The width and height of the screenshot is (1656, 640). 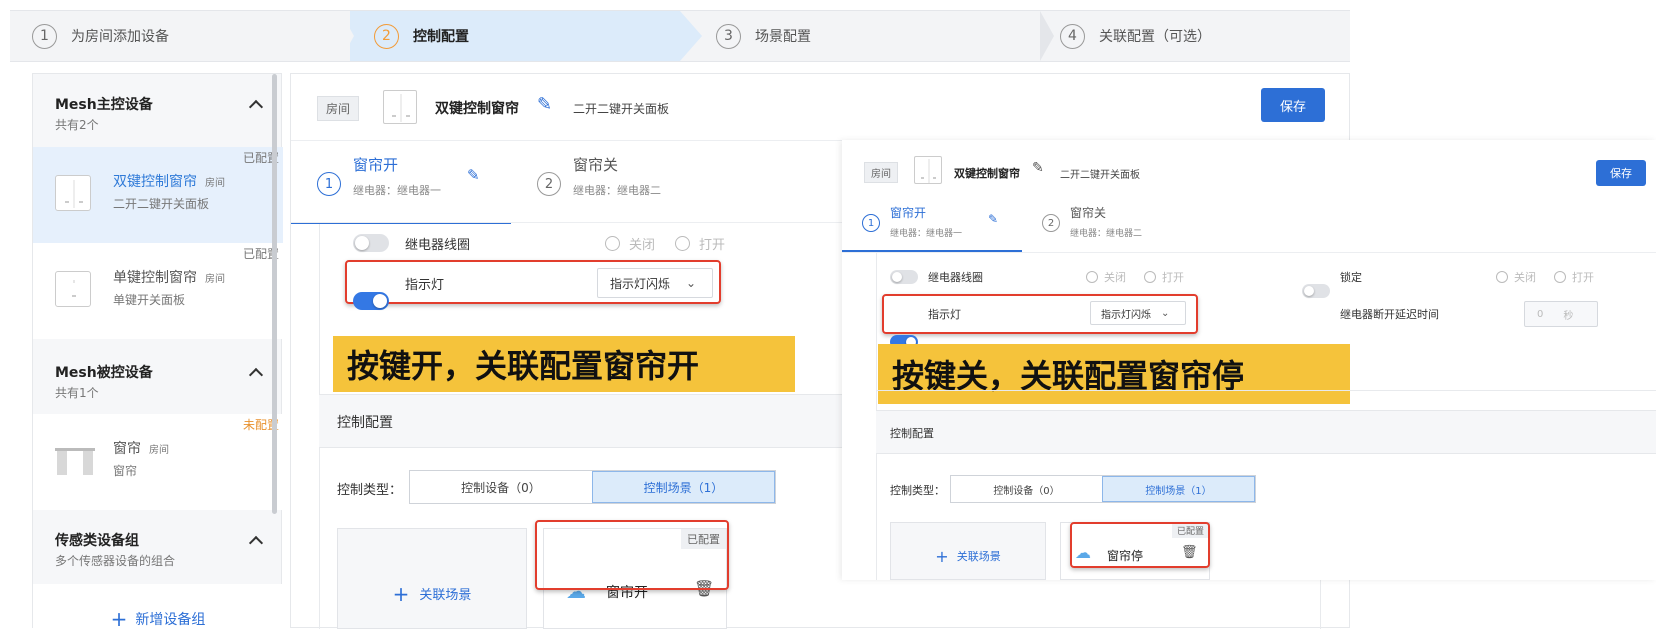 I want to click on sidebar-scrollbar, so click(x=274, y=294).